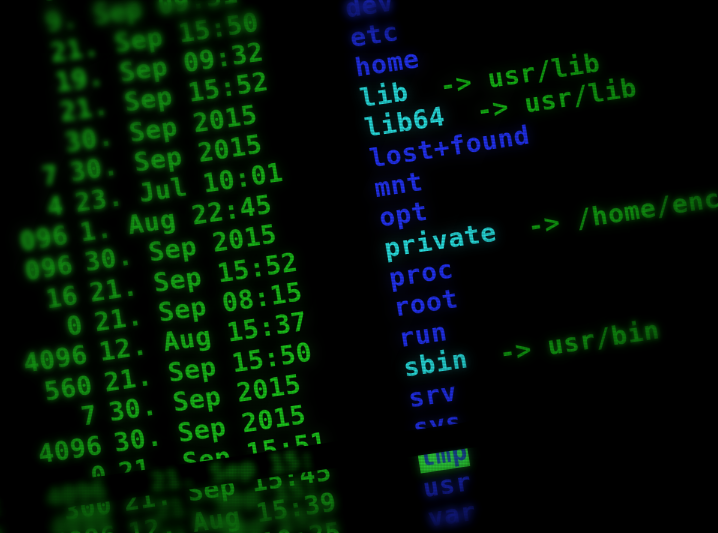 The height and width of the screenshot is (533, 718). I want to click on symlink-target: /home/encrypted, so click(646, 202).